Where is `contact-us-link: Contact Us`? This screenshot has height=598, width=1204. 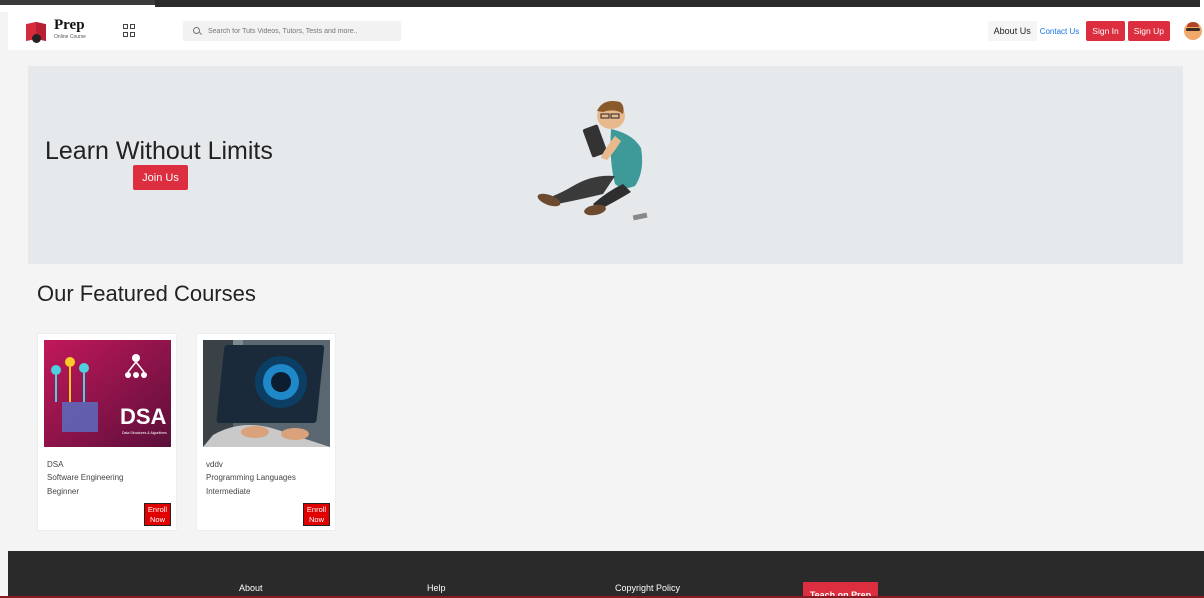
contact-us-link: Contact Us is located at coordinates (1060, 31).